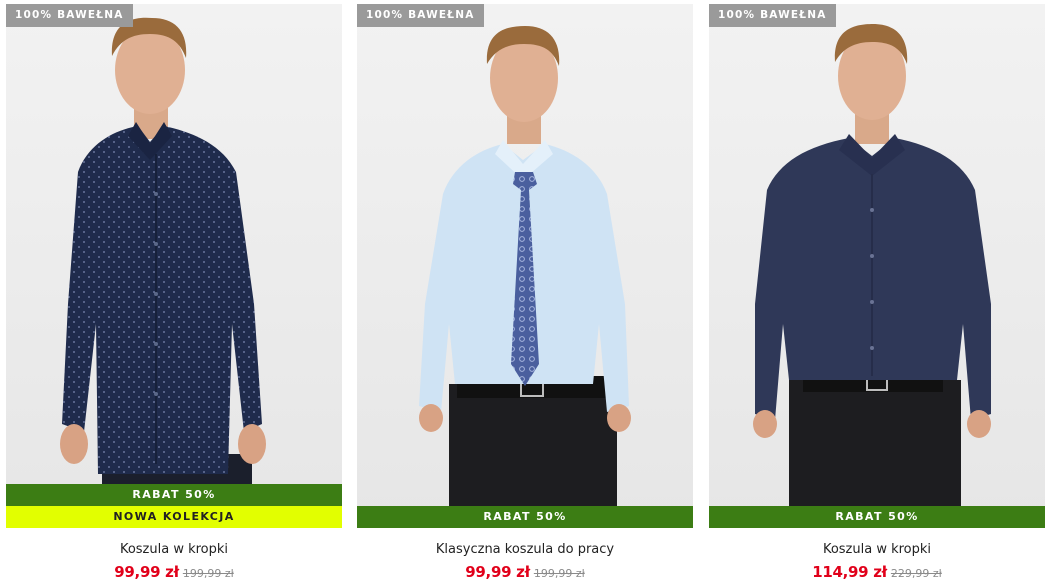  I want to click on price-row: 114,99 zł 229,99 zł, so click(877, 571).